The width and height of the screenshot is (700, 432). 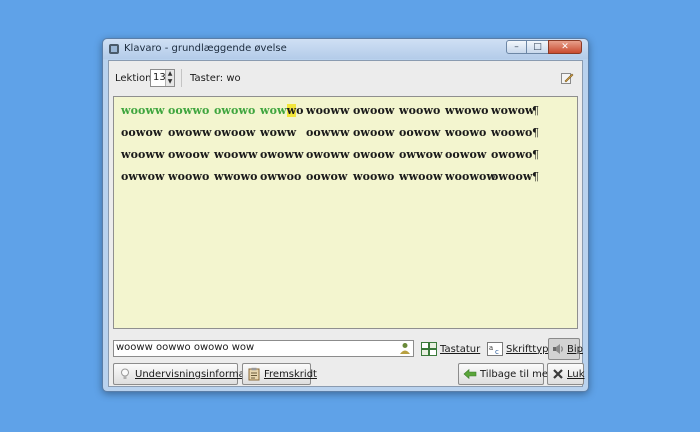 I want to click on typed-word: owowo, so click(x=235, y=110).